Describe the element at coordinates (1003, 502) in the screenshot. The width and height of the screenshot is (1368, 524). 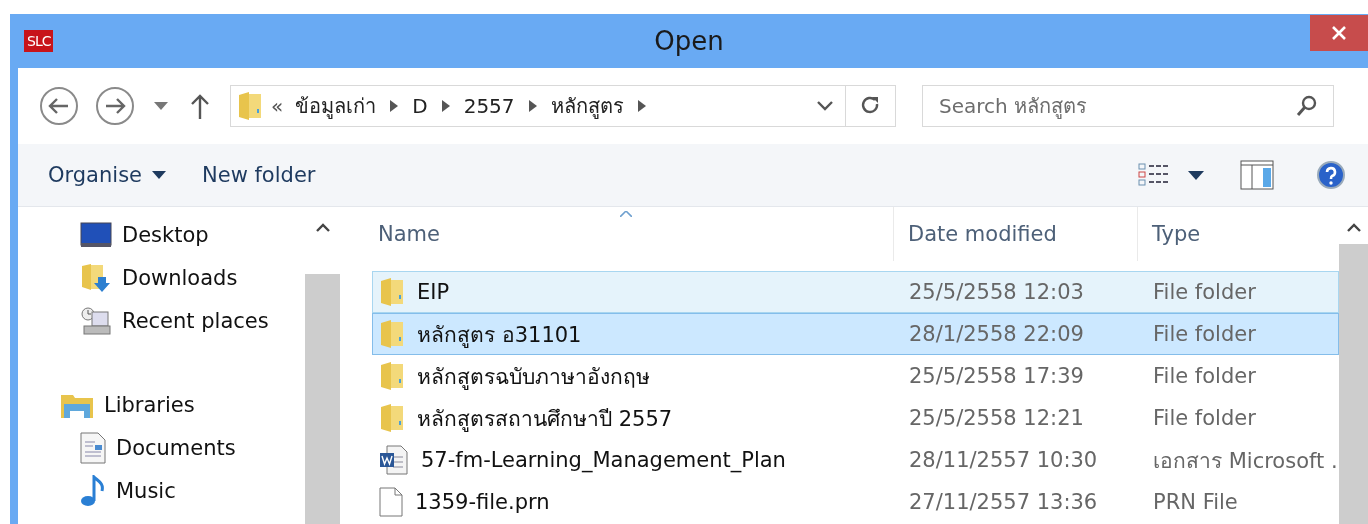
I see `date-modified: 27/11/2557 13:36` at that location.